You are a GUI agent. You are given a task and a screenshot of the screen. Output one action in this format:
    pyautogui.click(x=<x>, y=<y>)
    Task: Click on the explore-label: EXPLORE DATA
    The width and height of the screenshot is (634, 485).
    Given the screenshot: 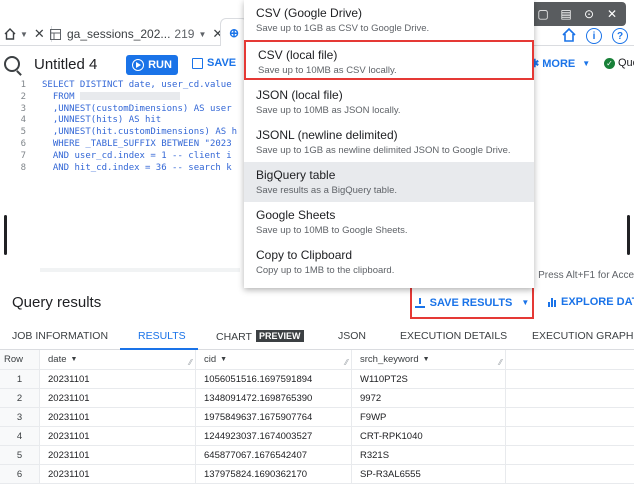 What is the action you would take?
    pyautogui.click(x=597, y=302)
    